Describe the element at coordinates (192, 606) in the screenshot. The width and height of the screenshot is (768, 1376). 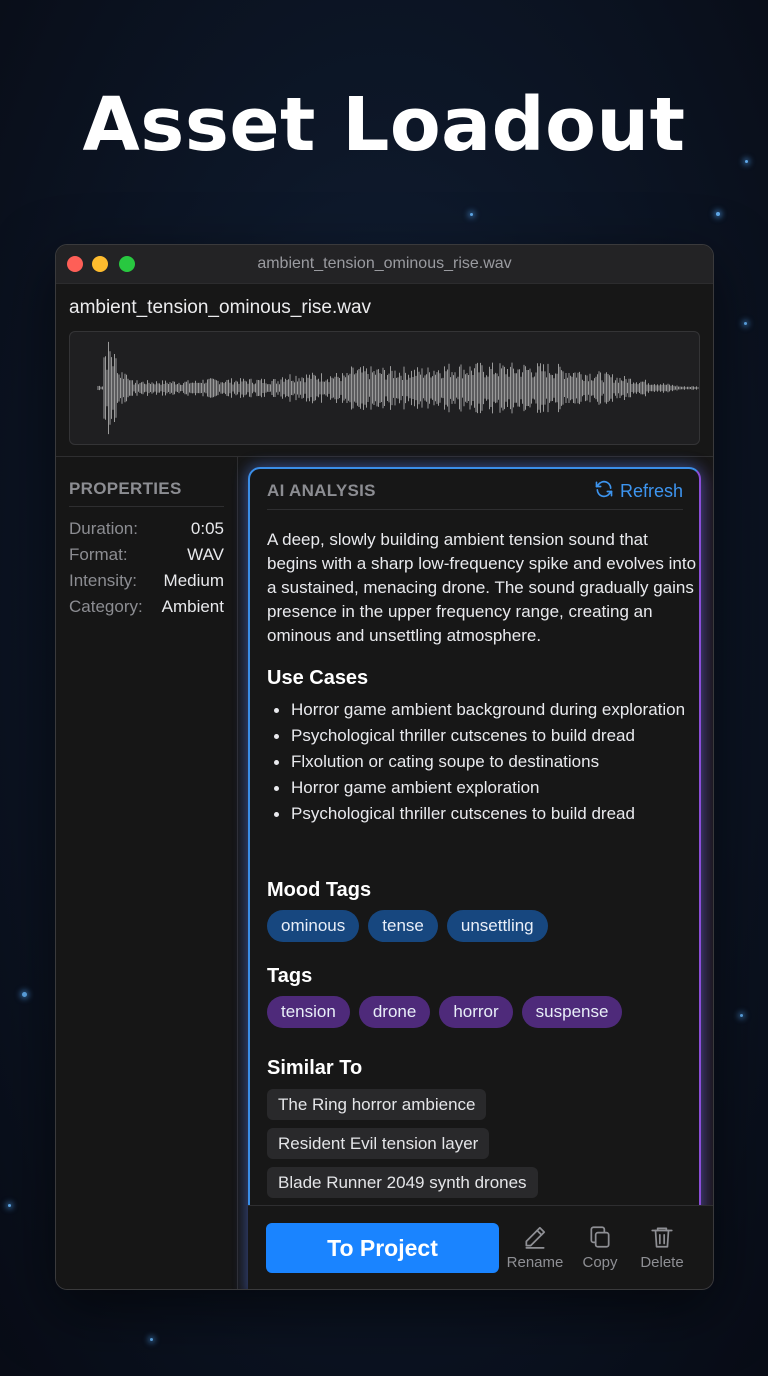
I see `property-value: Ambient` at that location.